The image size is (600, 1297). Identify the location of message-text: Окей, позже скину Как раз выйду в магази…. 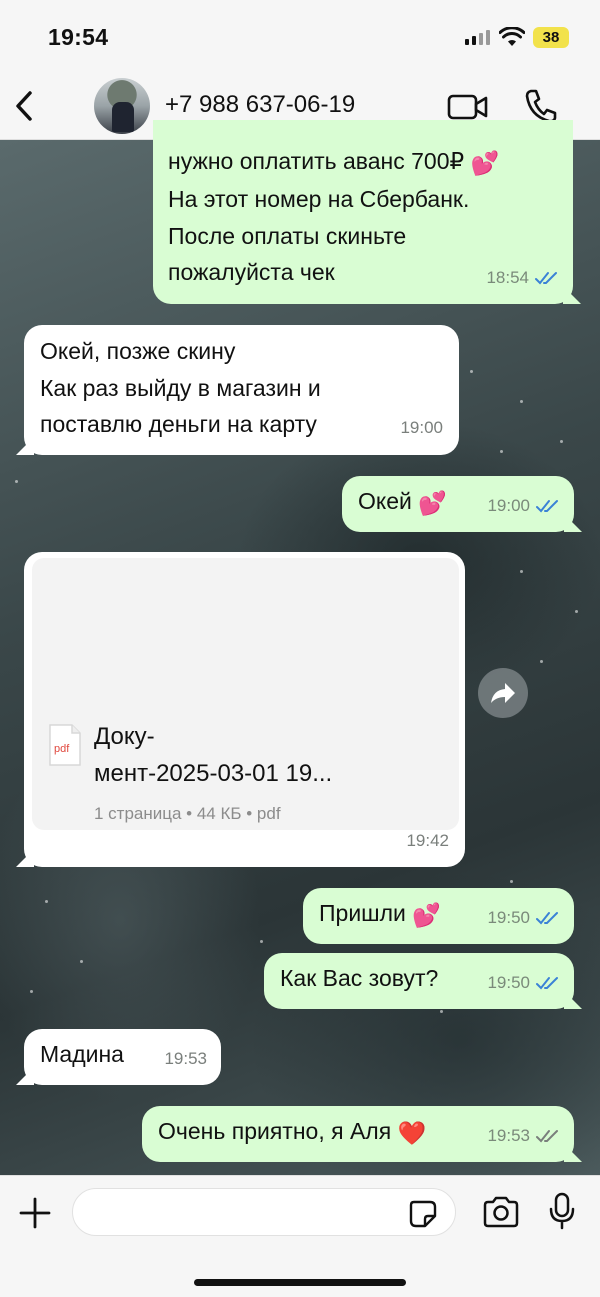
(180, 387).